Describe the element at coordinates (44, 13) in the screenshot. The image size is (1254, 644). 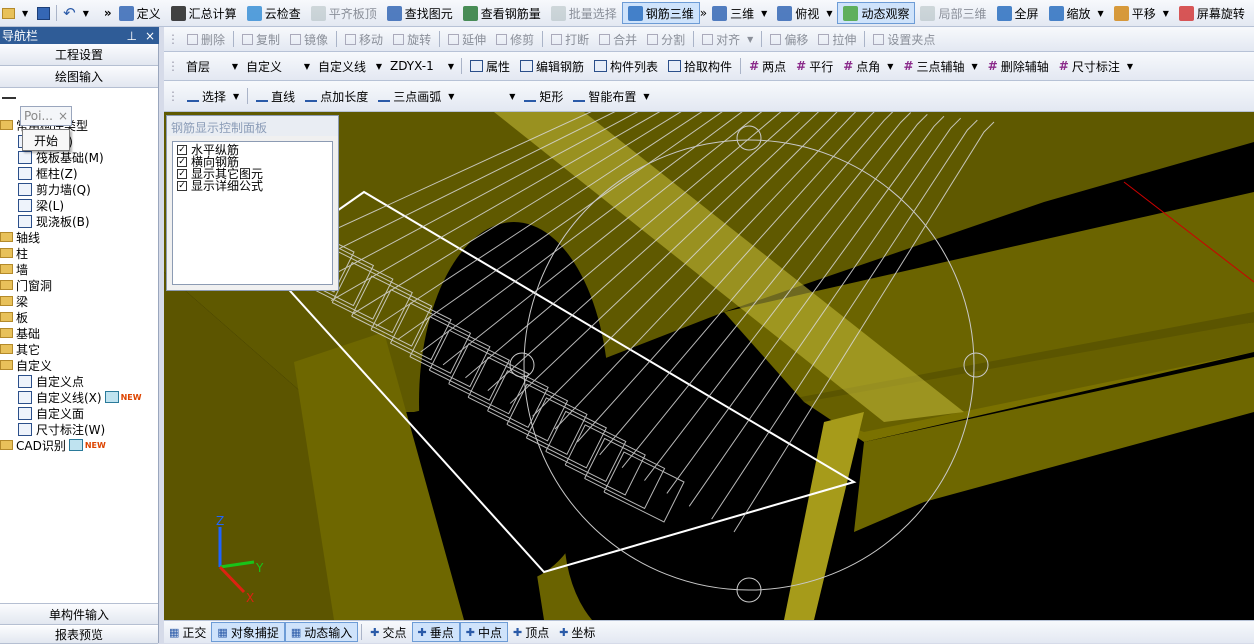
I see `save-icon` at that location.